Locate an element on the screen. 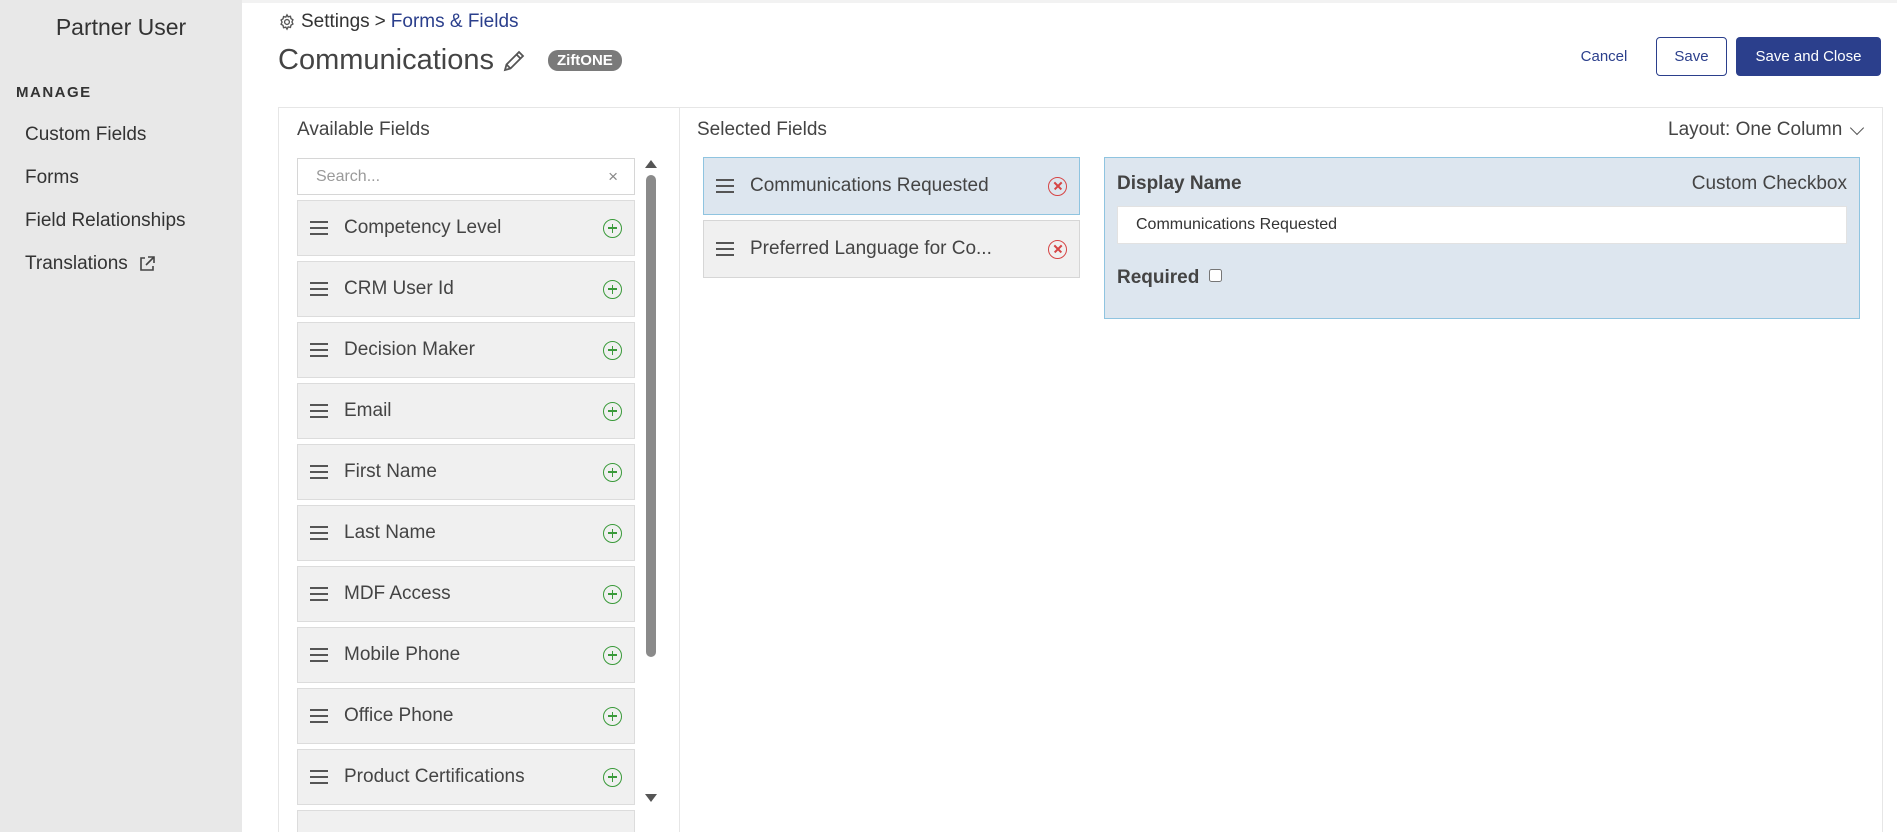  available-field-item: Competency Level is located at coordinates (466, 228).